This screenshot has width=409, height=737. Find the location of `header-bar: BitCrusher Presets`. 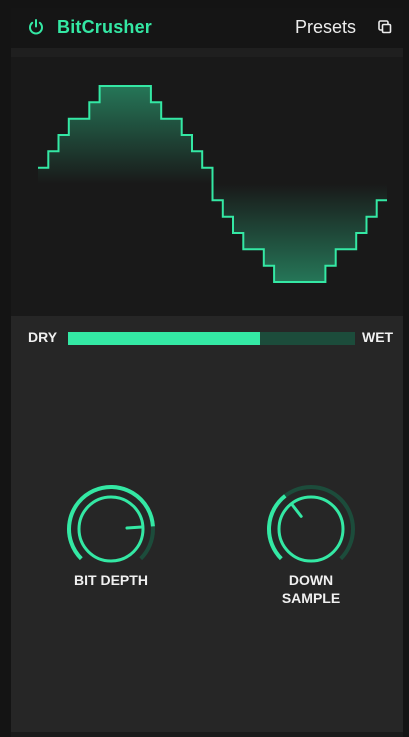

header-bar: BitCrusher Presets is located at coordinates (207, 28).